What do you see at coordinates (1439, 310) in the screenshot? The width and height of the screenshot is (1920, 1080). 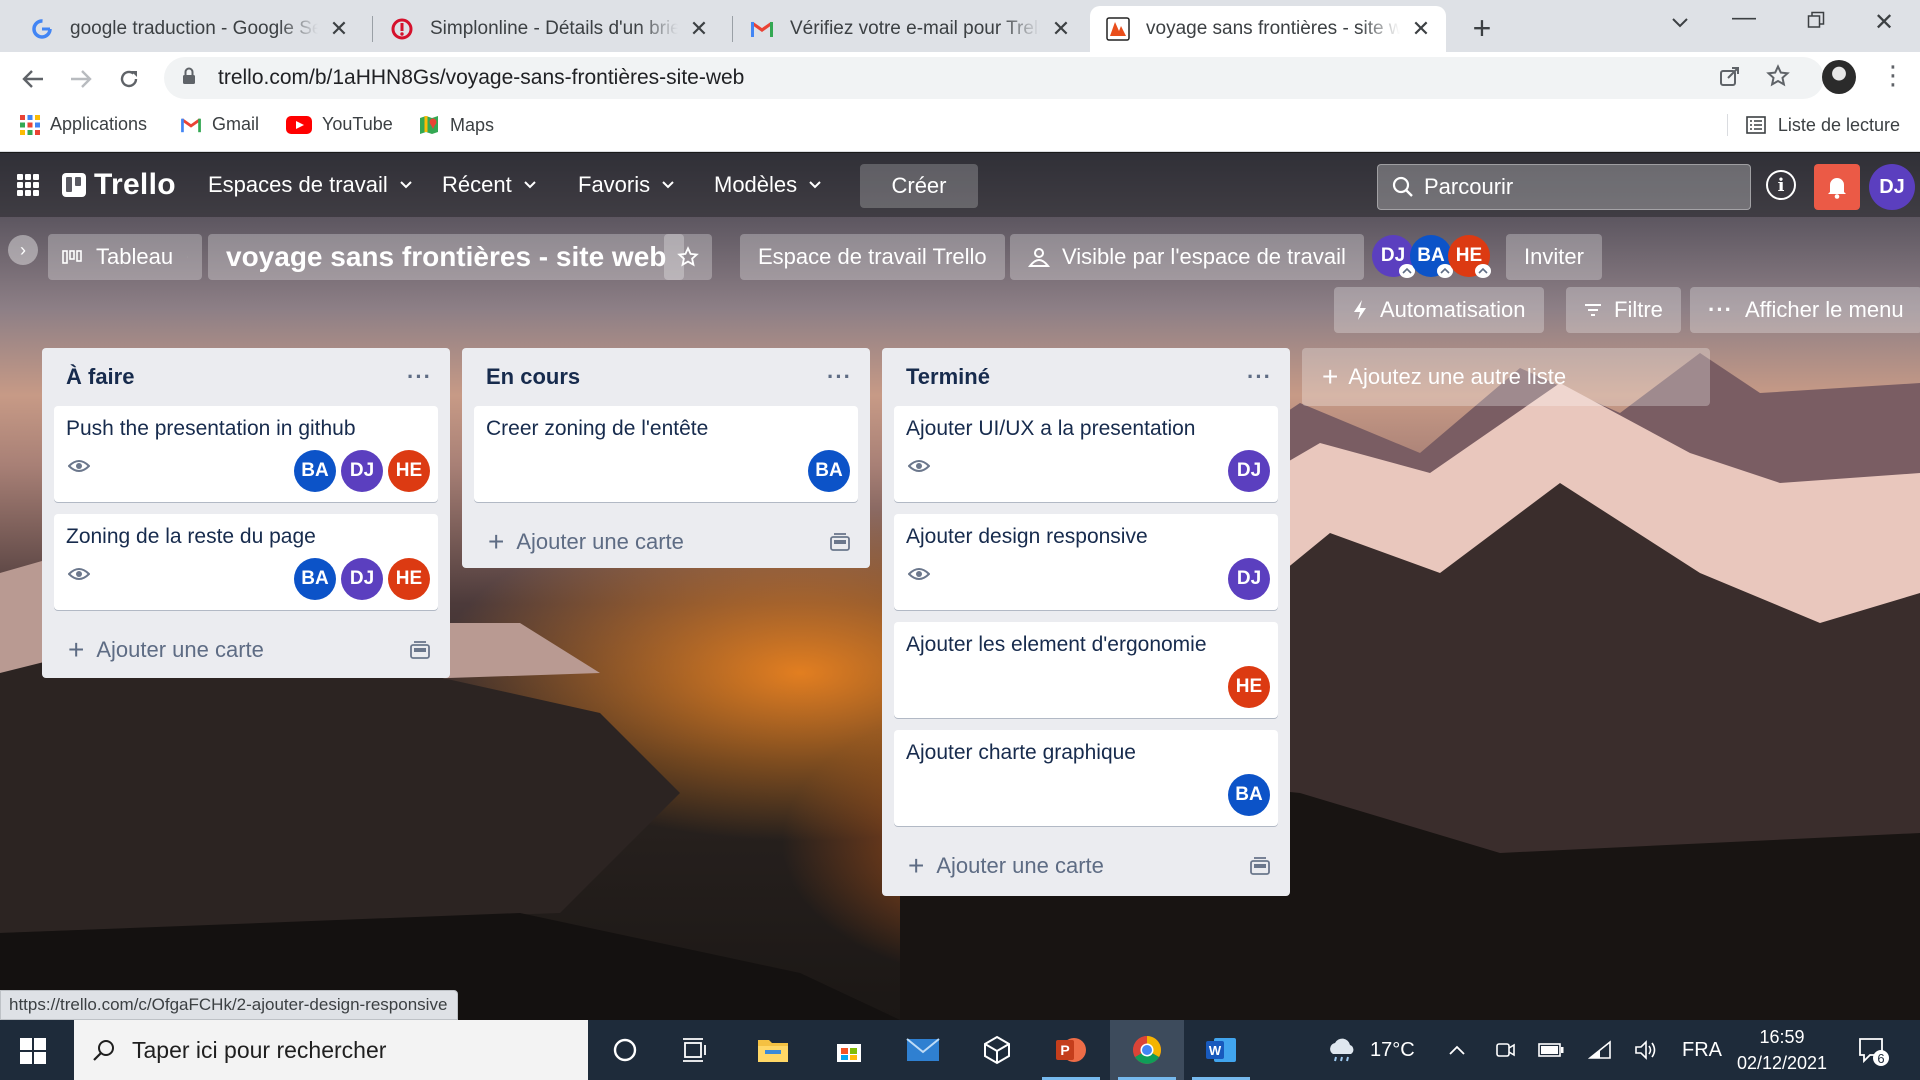 I see `automation-button: Automatisation` at bounding box center [1439, 310].